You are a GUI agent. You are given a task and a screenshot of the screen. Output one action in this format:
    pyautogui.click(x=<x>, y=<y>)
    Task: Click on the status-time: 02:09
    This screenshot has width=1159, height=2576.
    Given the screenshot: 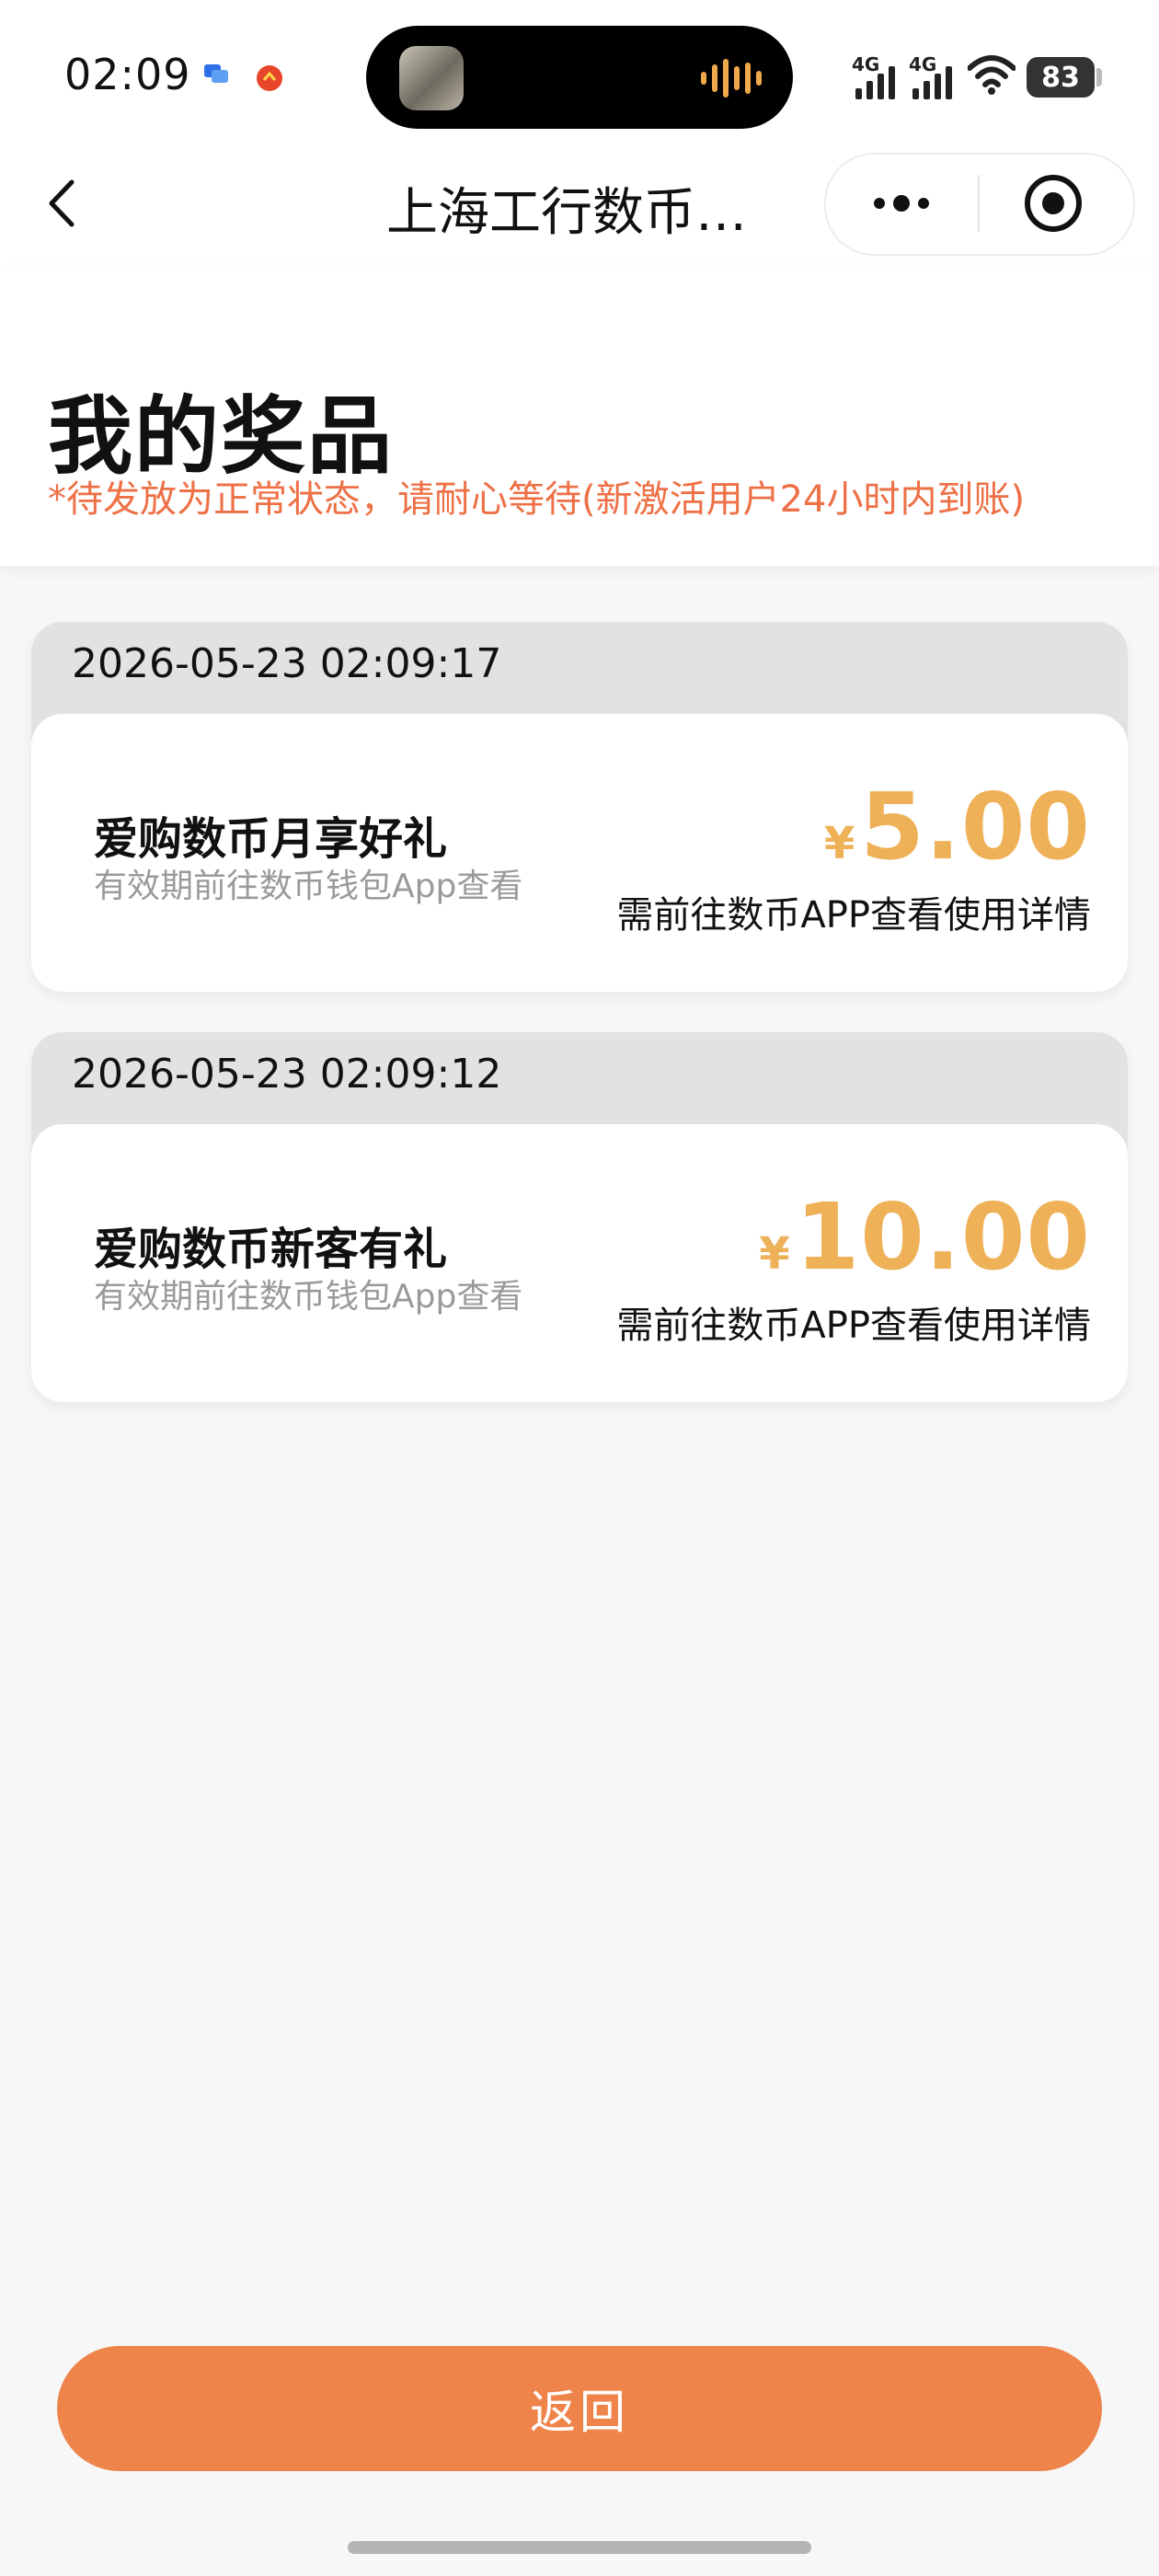 What is the action you would take?
    pyautogui.click(x=127, y=74)
    